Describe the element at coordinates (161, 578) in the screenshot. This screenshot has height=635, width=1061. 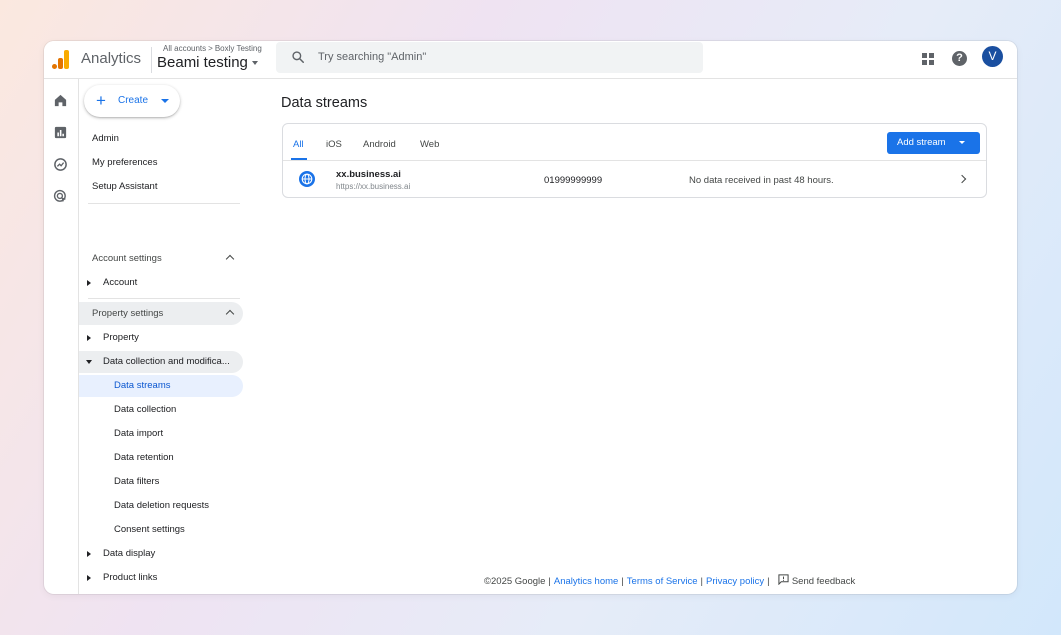
I see `nav-product-links: Product links` at that location.